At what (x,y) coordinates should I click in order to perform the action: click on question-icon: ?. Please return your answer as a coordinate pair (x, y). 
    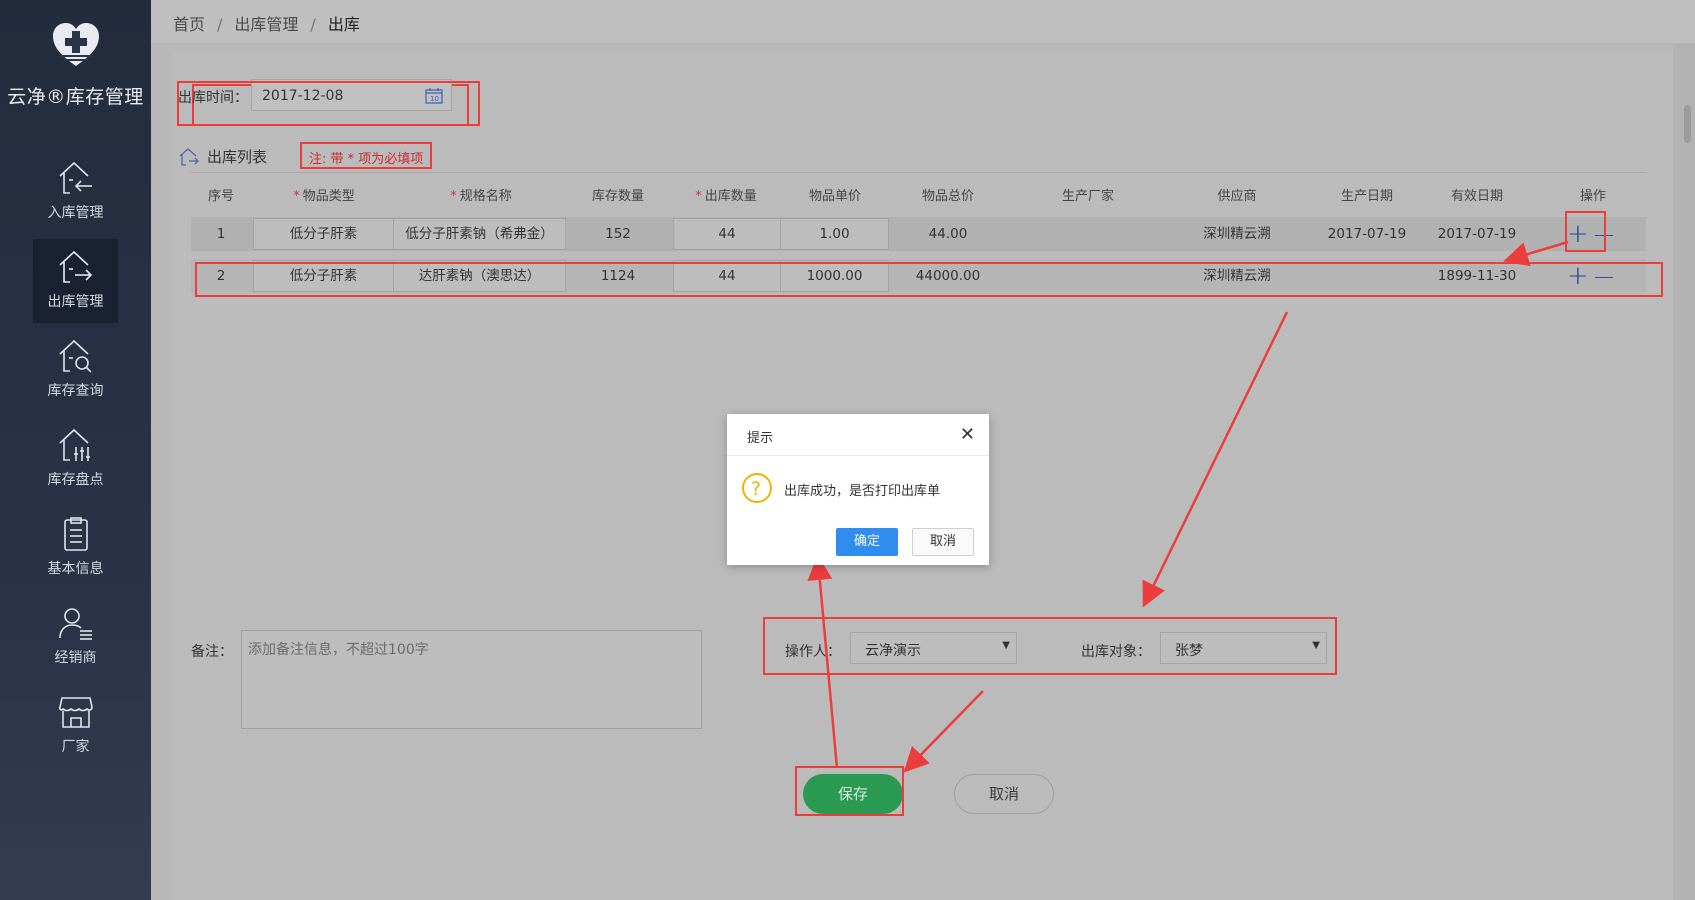
    Looking at the image, I should click on (757, 488).